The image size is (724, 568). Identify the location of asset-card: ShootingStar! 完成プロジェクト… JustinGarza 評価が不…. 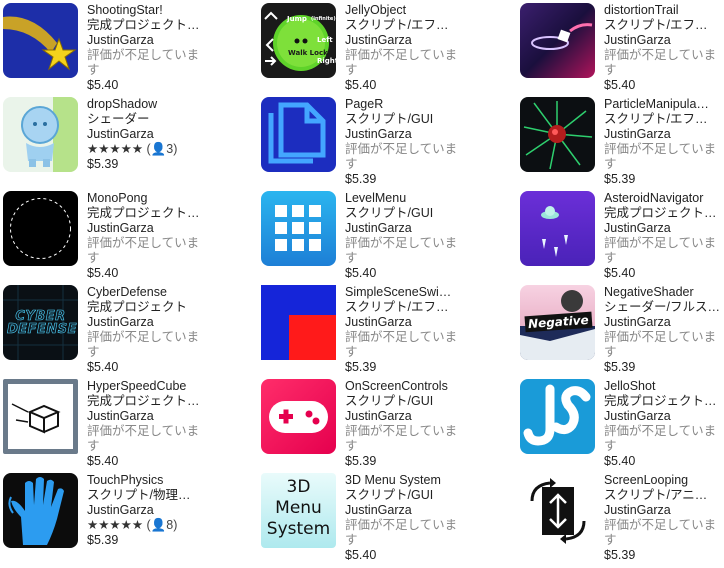
(115, 49).